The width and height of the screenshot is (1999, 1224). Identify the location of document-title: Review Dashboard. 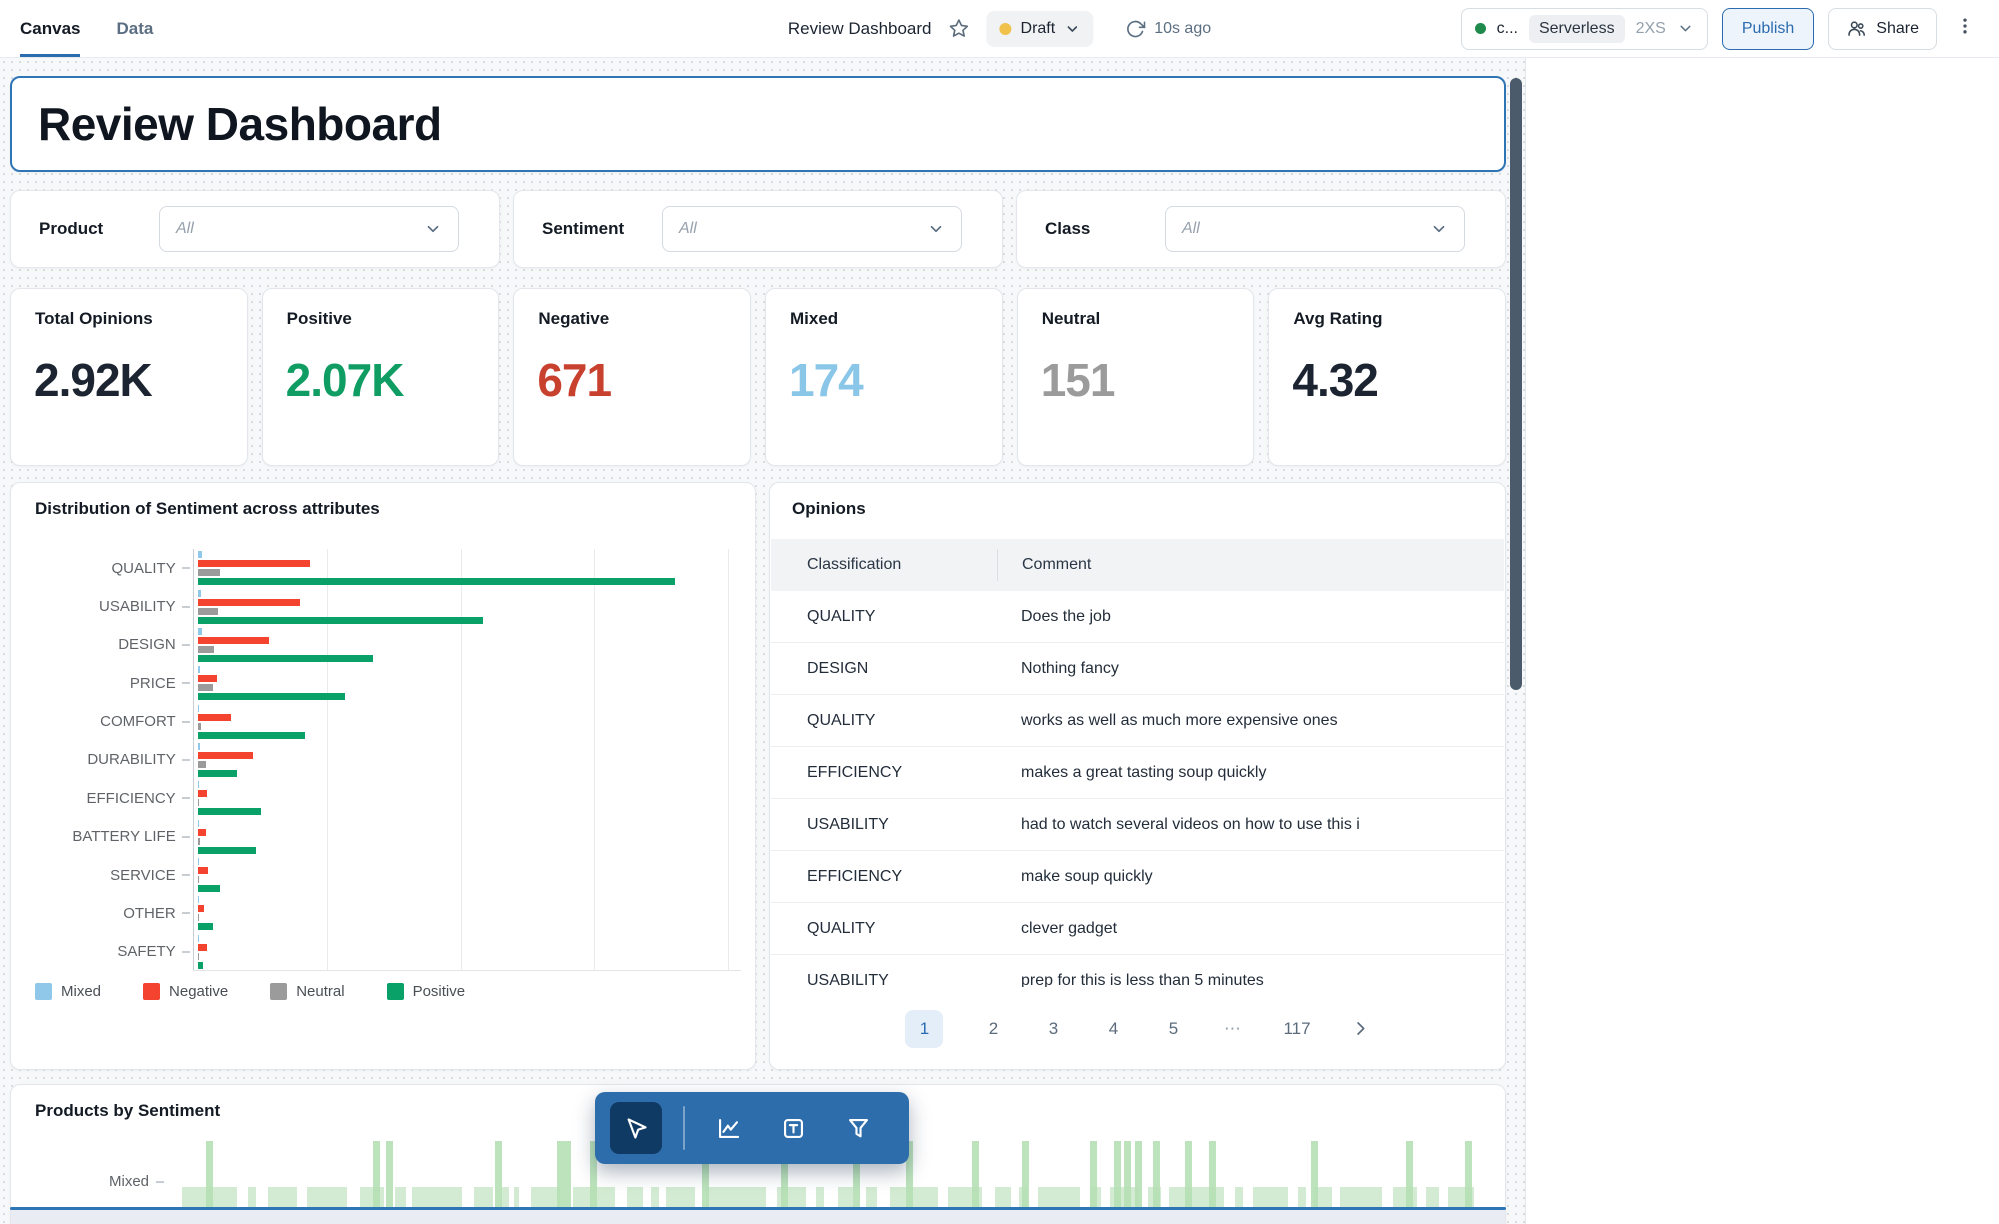
(860, 29).